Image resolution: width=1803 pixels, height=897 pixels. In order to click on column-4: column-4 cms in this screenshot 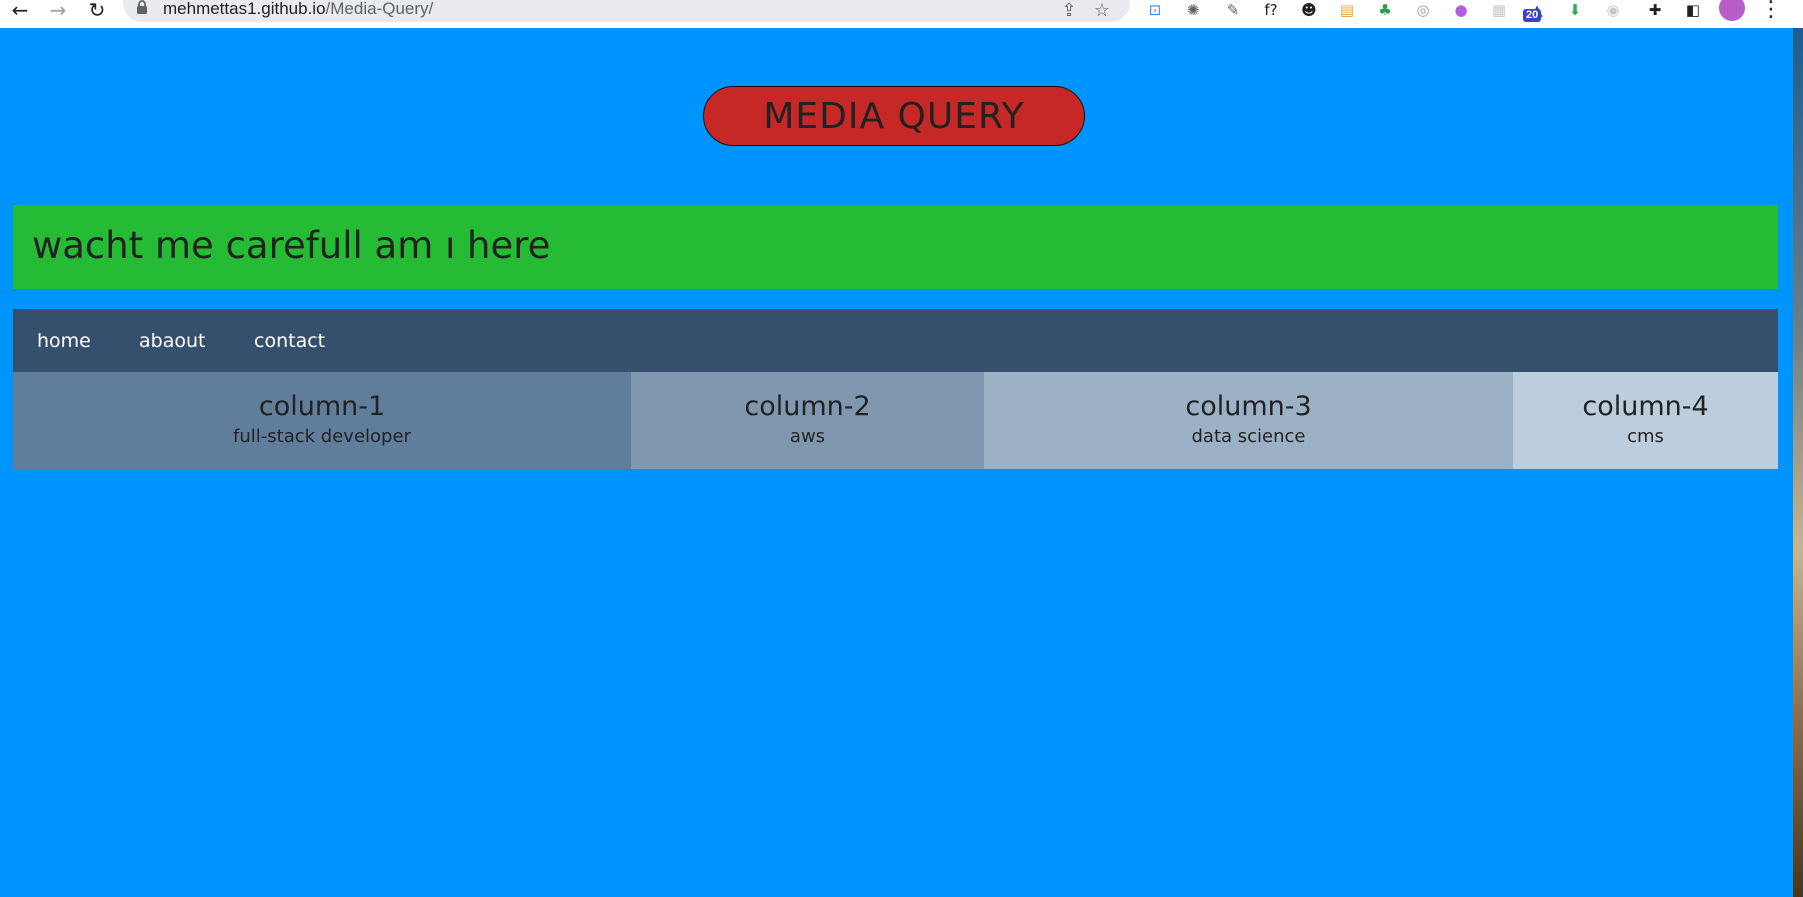, I will do `click(1645, 420)`.